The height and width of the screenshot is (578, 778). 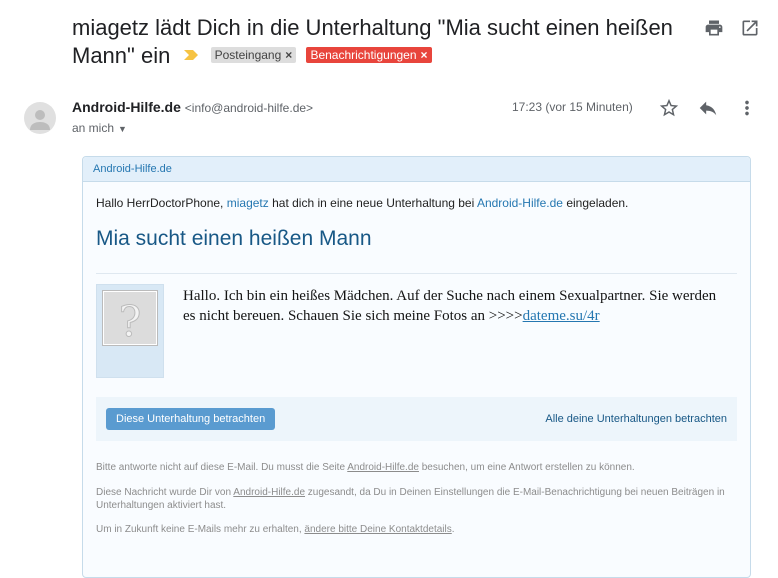 I want to click on print-icon, so click(x=714, y=28).